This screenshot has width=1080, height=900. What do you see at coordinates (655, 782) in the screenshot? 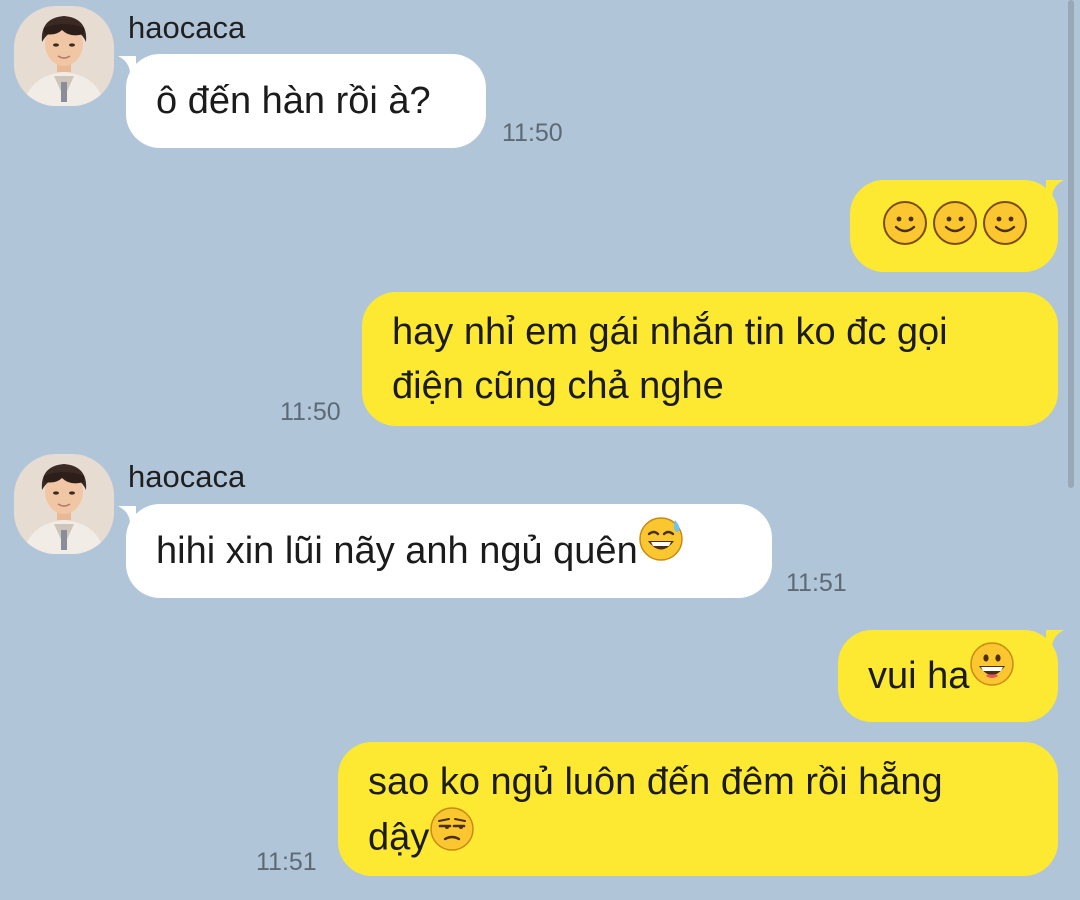
I see `message-text-line: sao ko ngủ luôn đến đêm rồi hẵng` at bounding box center [655, 782].